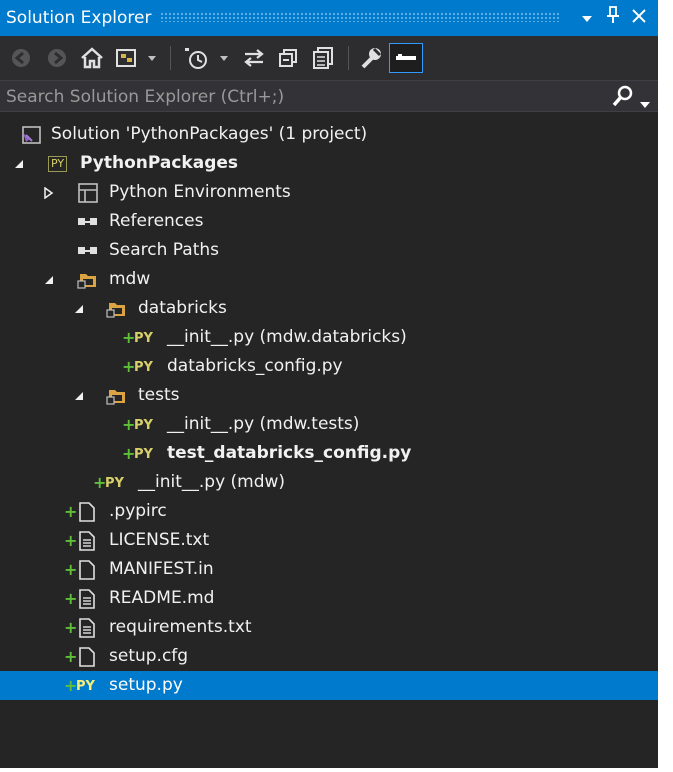 This screenshot has height=772, width=673. Describe the element at coordinates (182, 308) in the screenshot. I see `tree-item-label: databricks` at that location.